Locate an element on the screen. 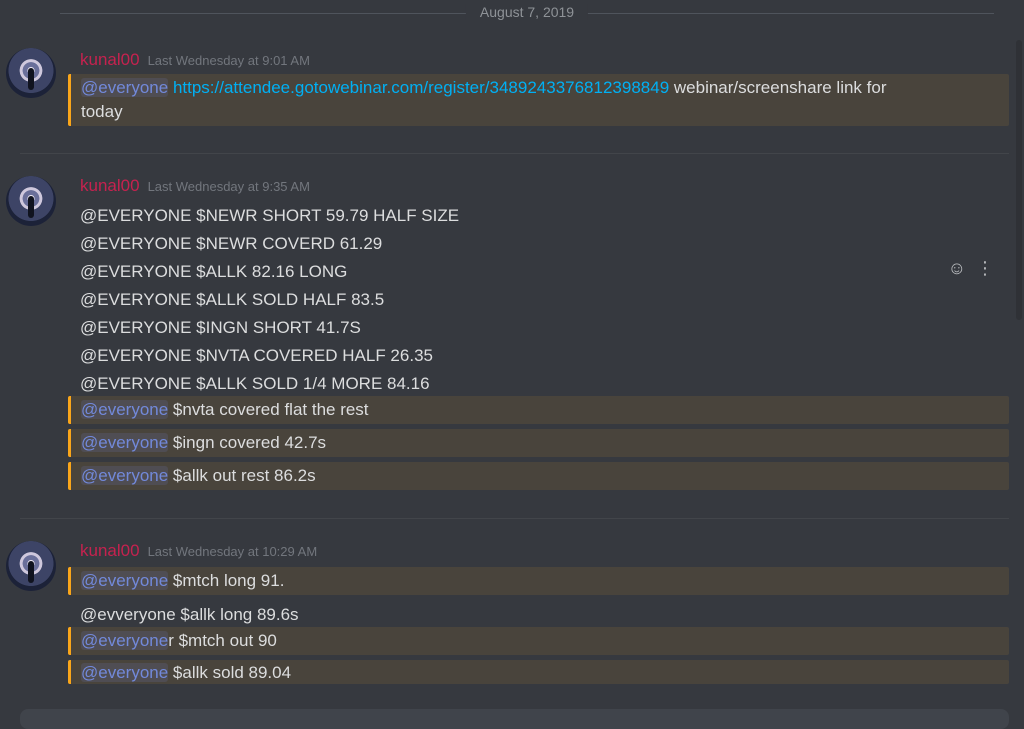  add-reaction-icon: ☺ is located at coordinates (957, 268).